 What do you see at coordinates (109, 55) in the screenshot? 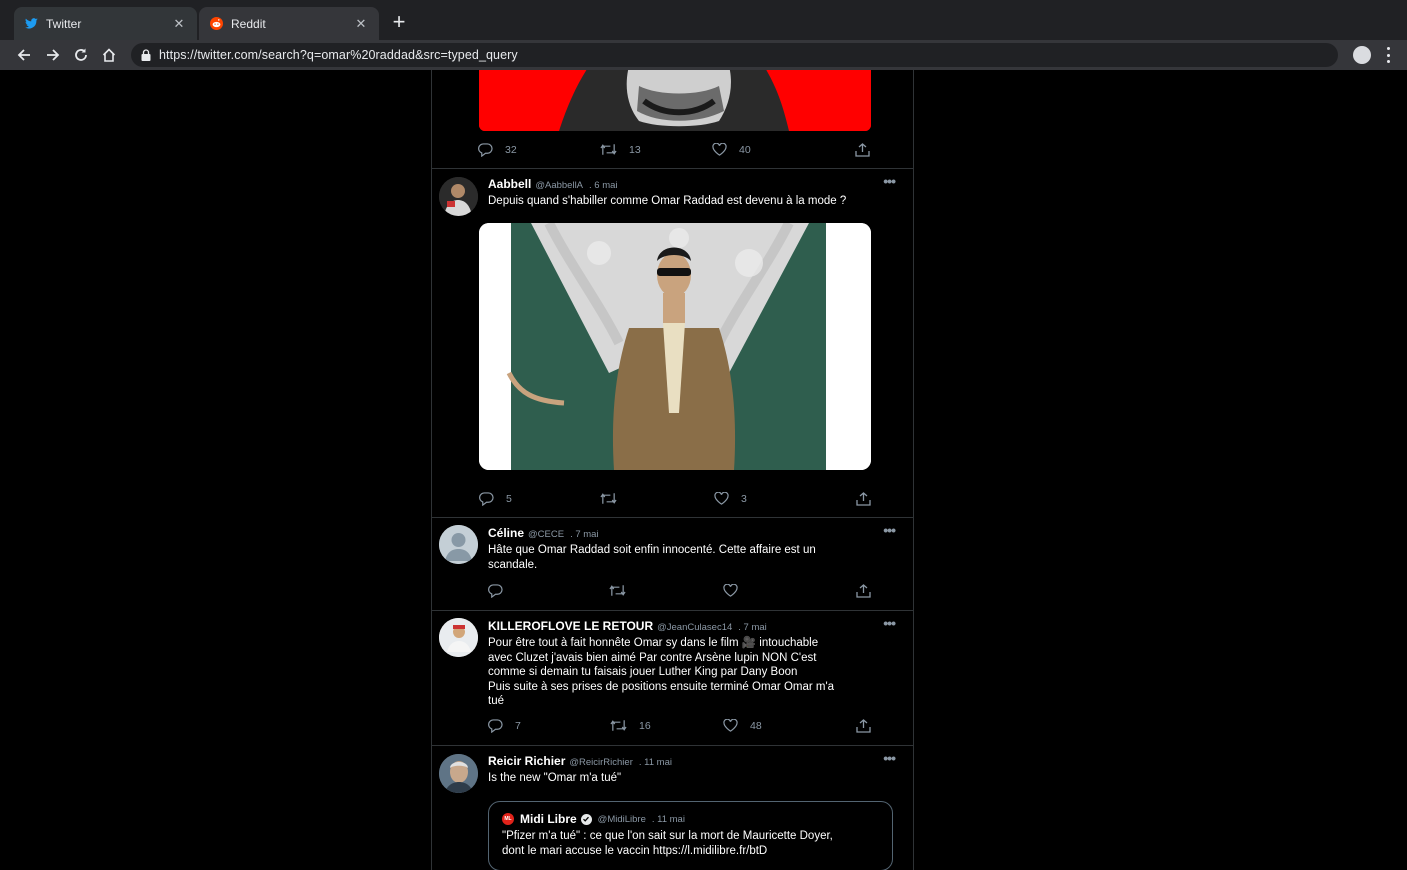
I see `home-icon` at bounding box center [109, 55].